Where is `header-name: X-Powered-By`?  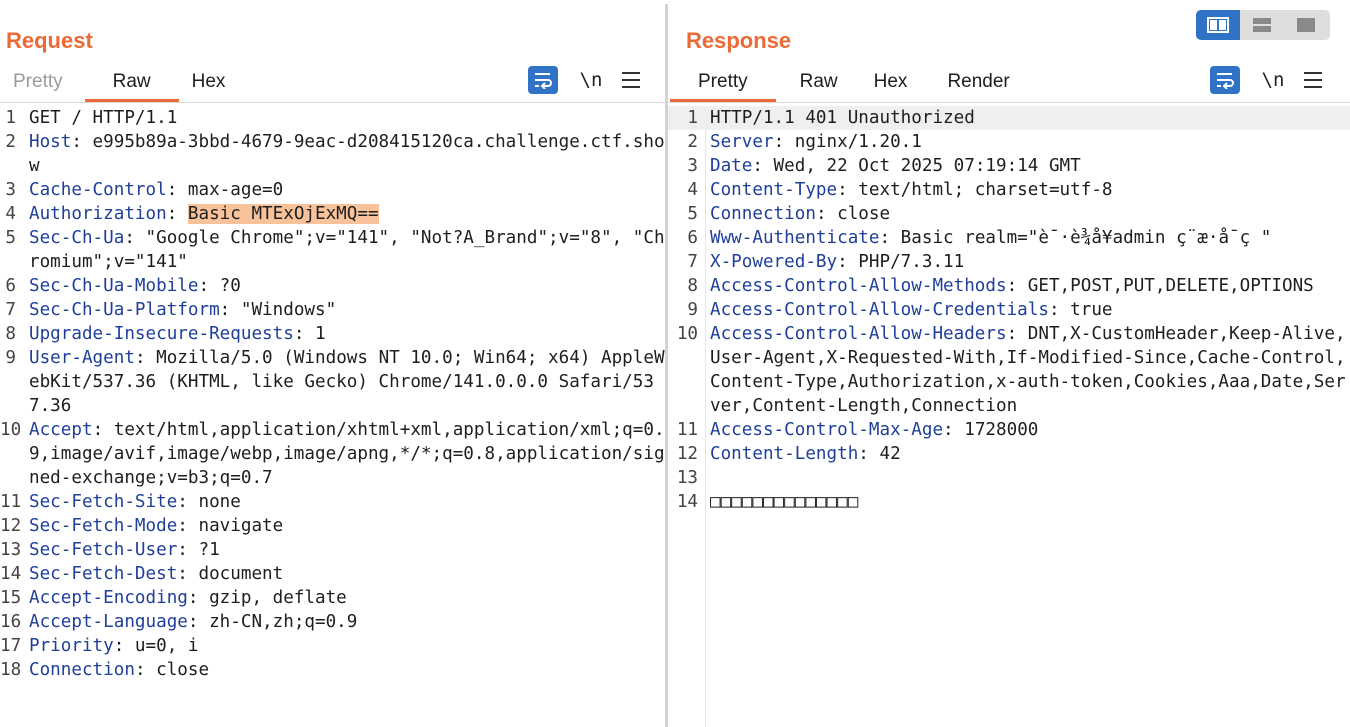 header-name: X-Powered-By is located at coordinates (774, 262).